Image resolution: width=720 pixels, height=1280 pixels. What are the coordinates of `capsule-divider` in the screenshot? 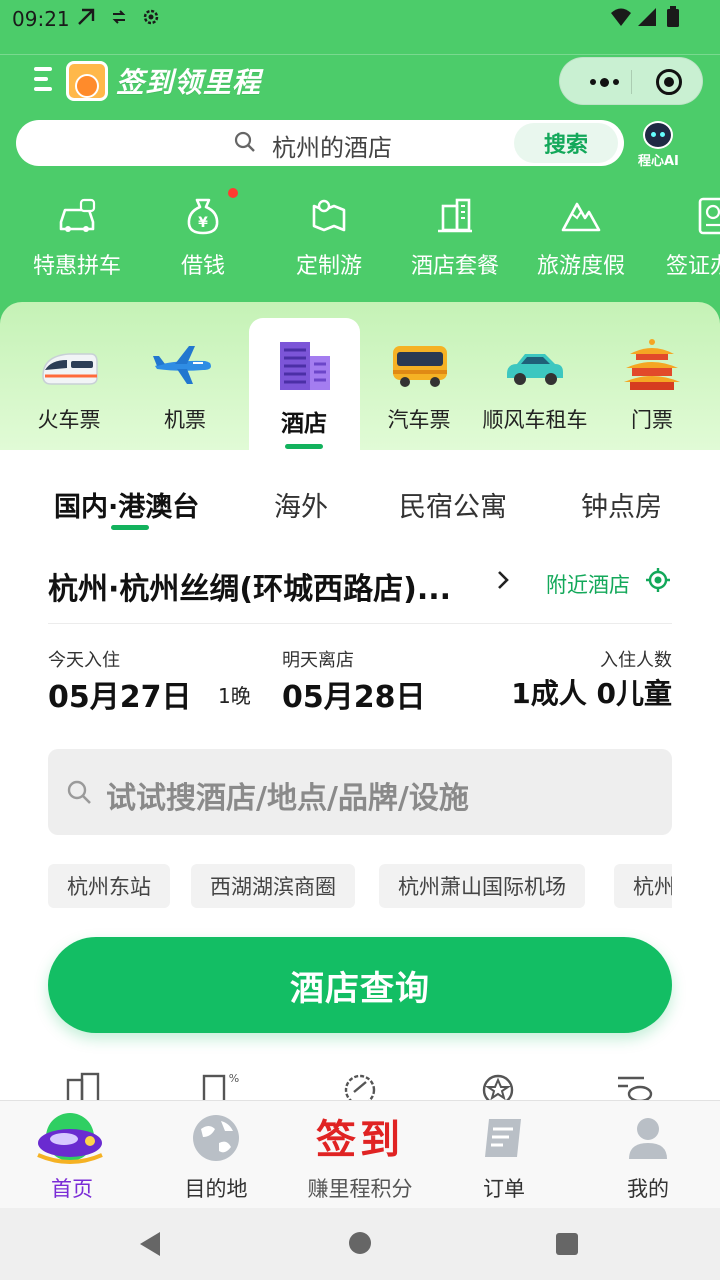 It's located at (631, 82).